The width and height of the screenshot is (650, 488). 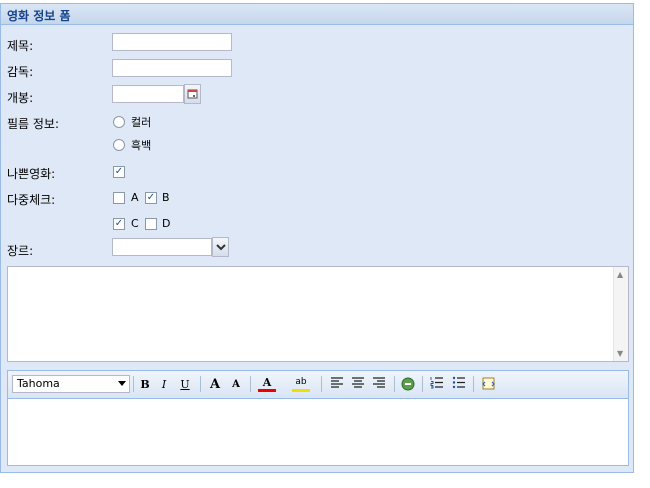 What do you see at coordinates (20, 251) in the screenshot?
I see `genre-label: 장르:` at bounding box center [20, 251].